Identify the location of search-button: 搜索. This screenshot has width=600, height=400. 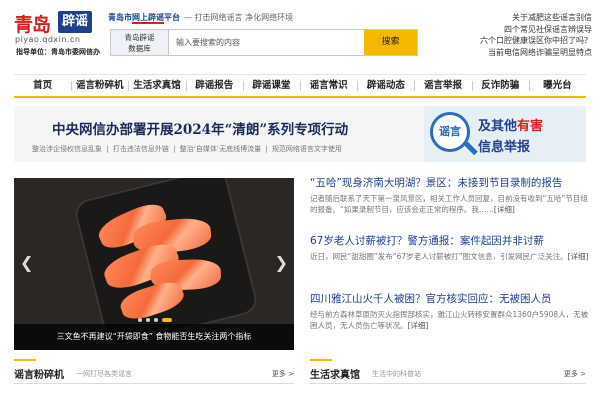
(390, 42).